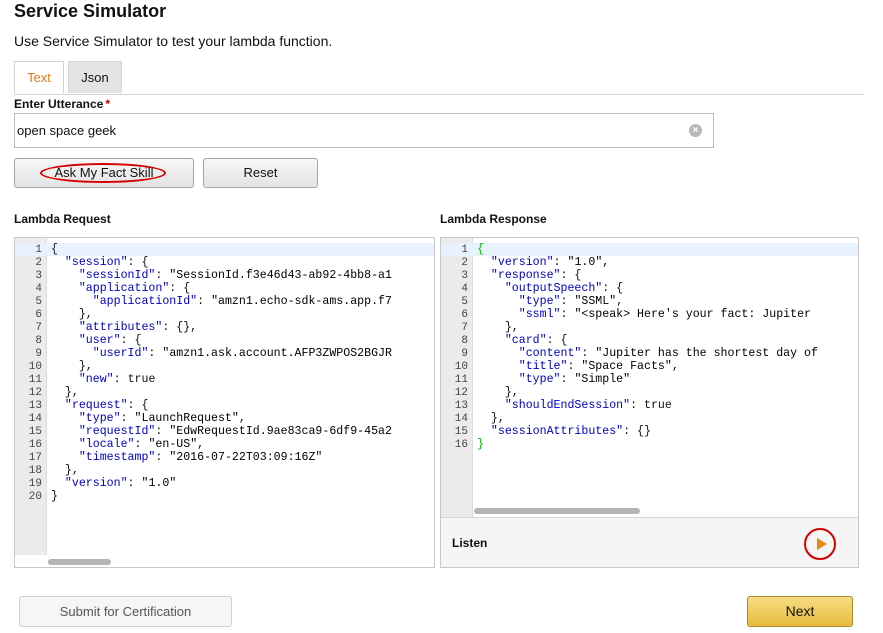 Image resolution: width=883 pixels, height=633 pixels. I want to click on input-mode-tabs: Text Json, so click(439, 78).